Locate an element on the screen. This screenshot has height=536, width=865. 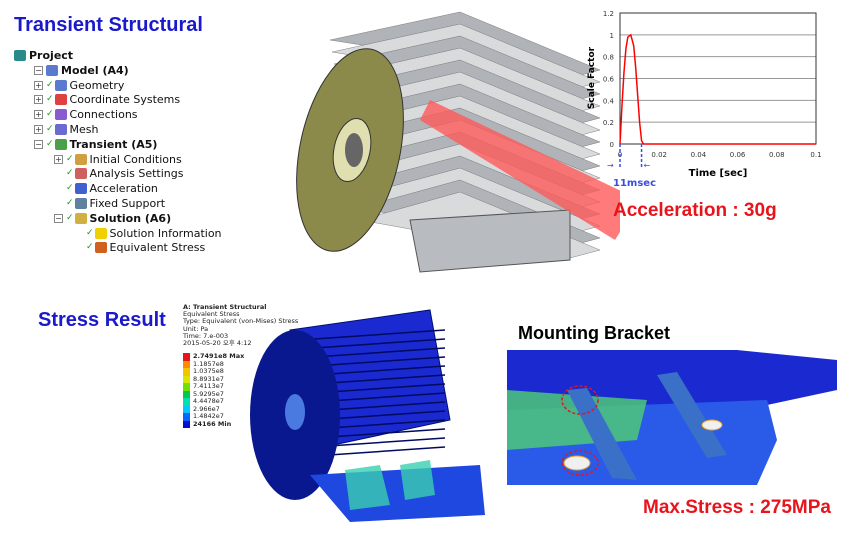
x-axis-label: Time [sec] is located at coordinates (718, 173).